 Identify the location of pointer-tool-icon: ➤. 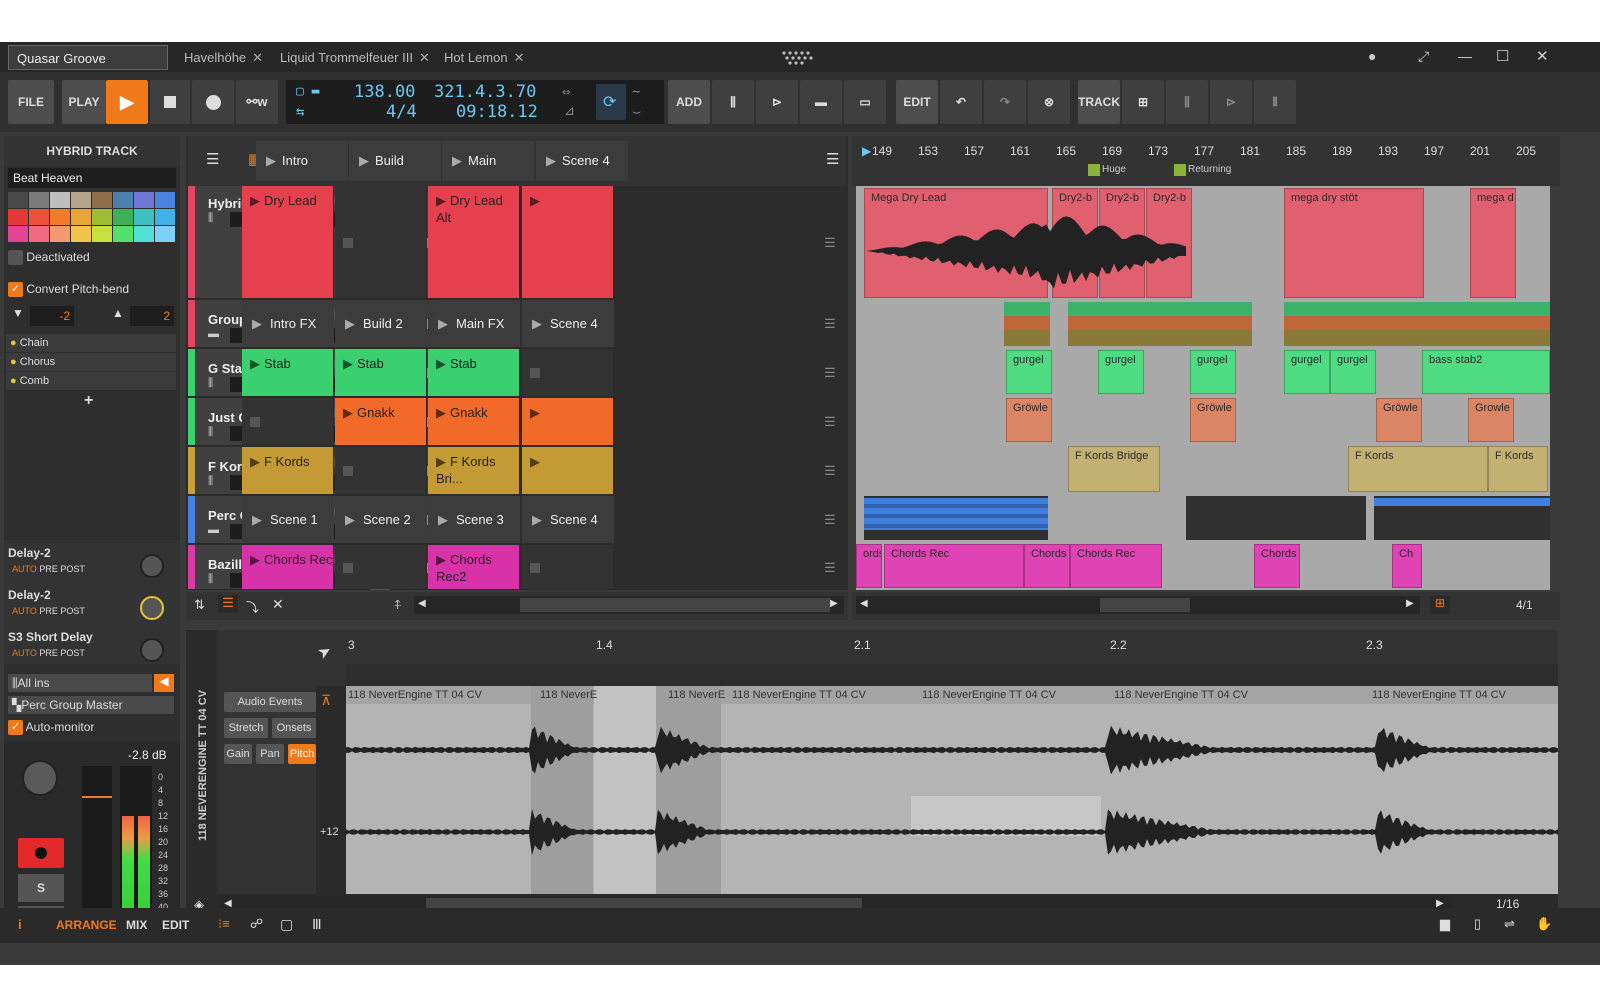
(325, 652).